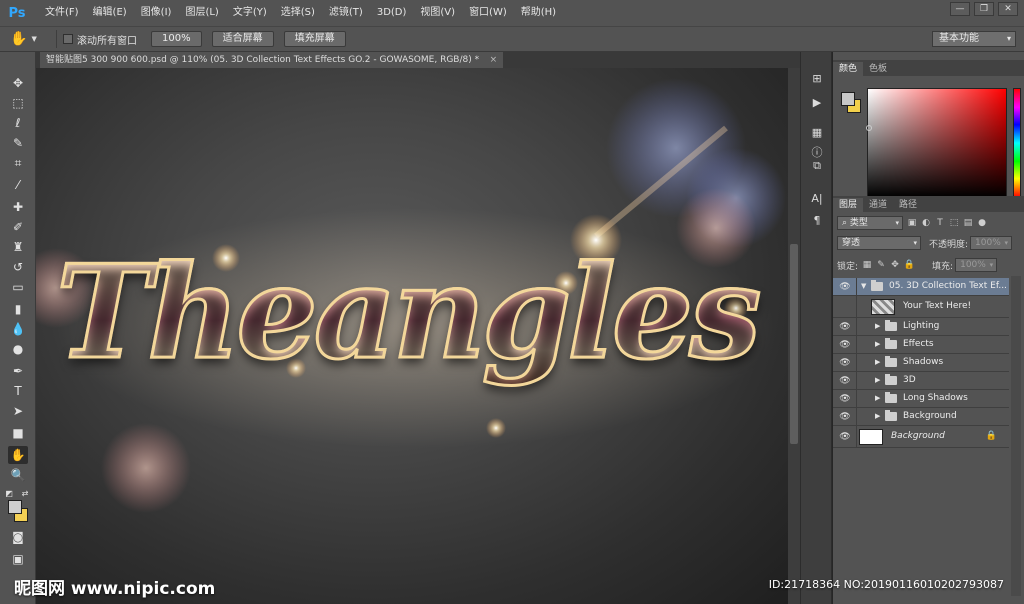 The width and height of the screenshot is (1024, 604). I want to click on layer-row: 👁 ▶ Shadows, so click(921, 363).